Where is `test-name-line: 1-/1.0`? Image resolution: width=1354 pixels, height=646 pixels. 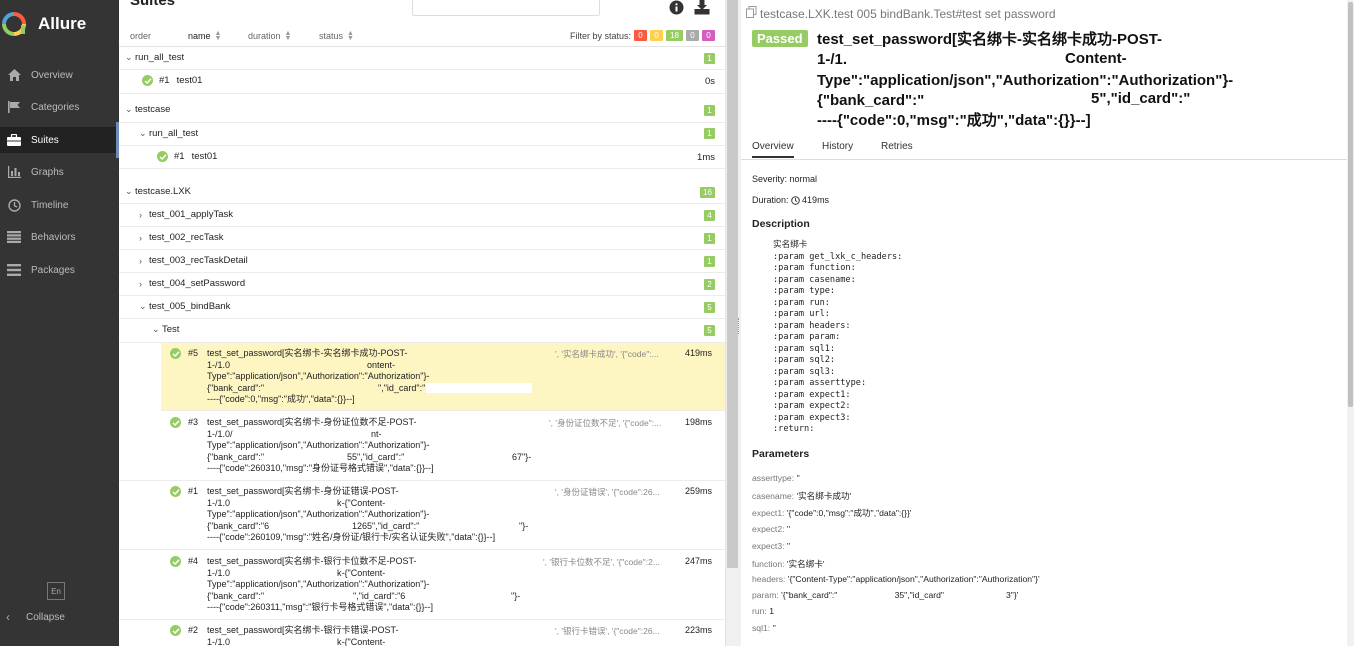 test-name-line: 1-/1.0 is located at coordinates (219, 572).